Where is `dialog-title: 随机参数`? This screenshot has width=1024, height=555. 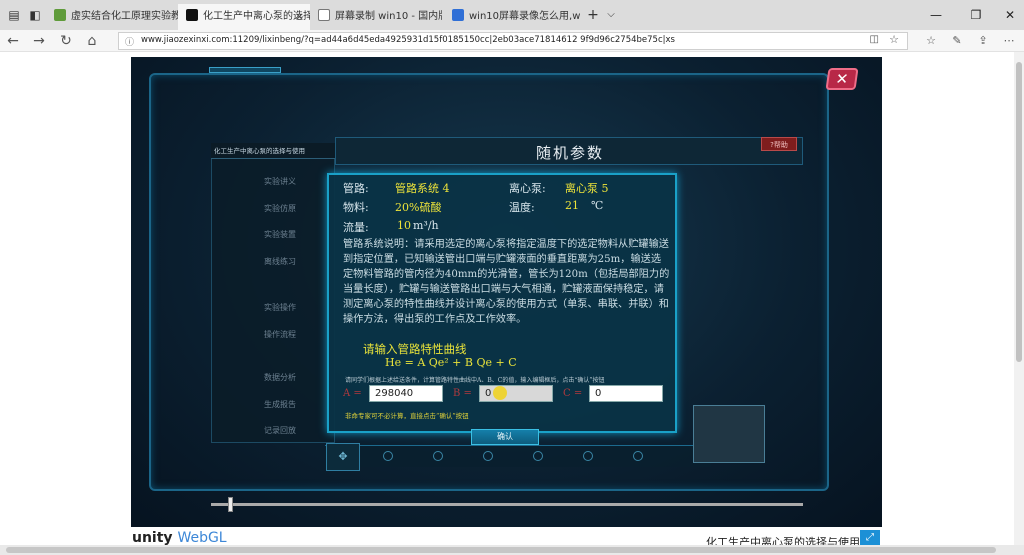 dialog-title: 随机参数 is located at coordinates (569, 153).